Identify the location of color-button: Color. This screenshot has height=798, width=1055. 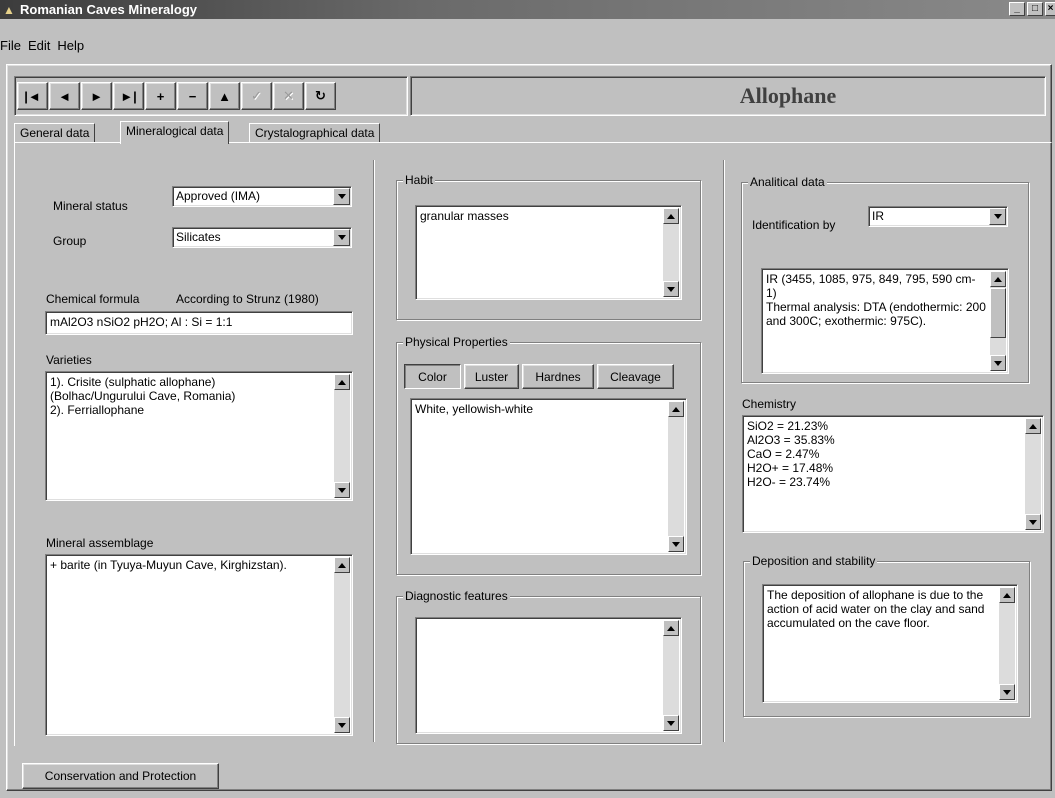
(432, 376).